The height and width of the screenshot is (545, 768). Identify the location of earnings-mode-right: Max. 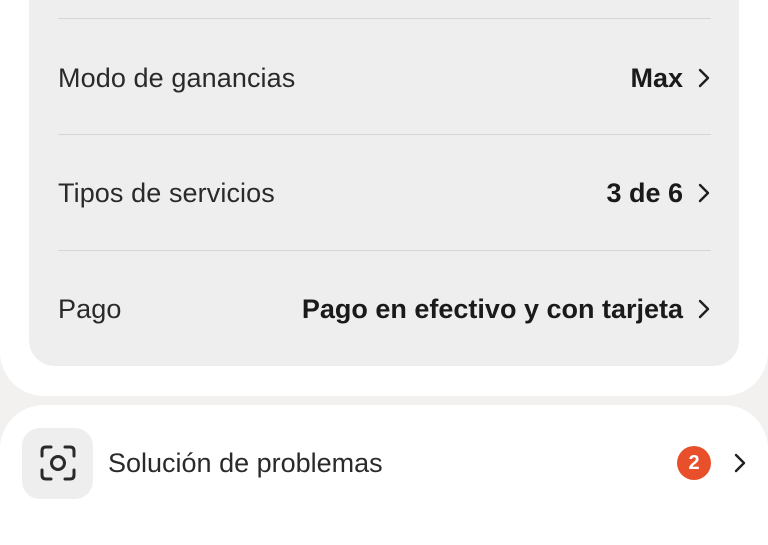
(670, 78).